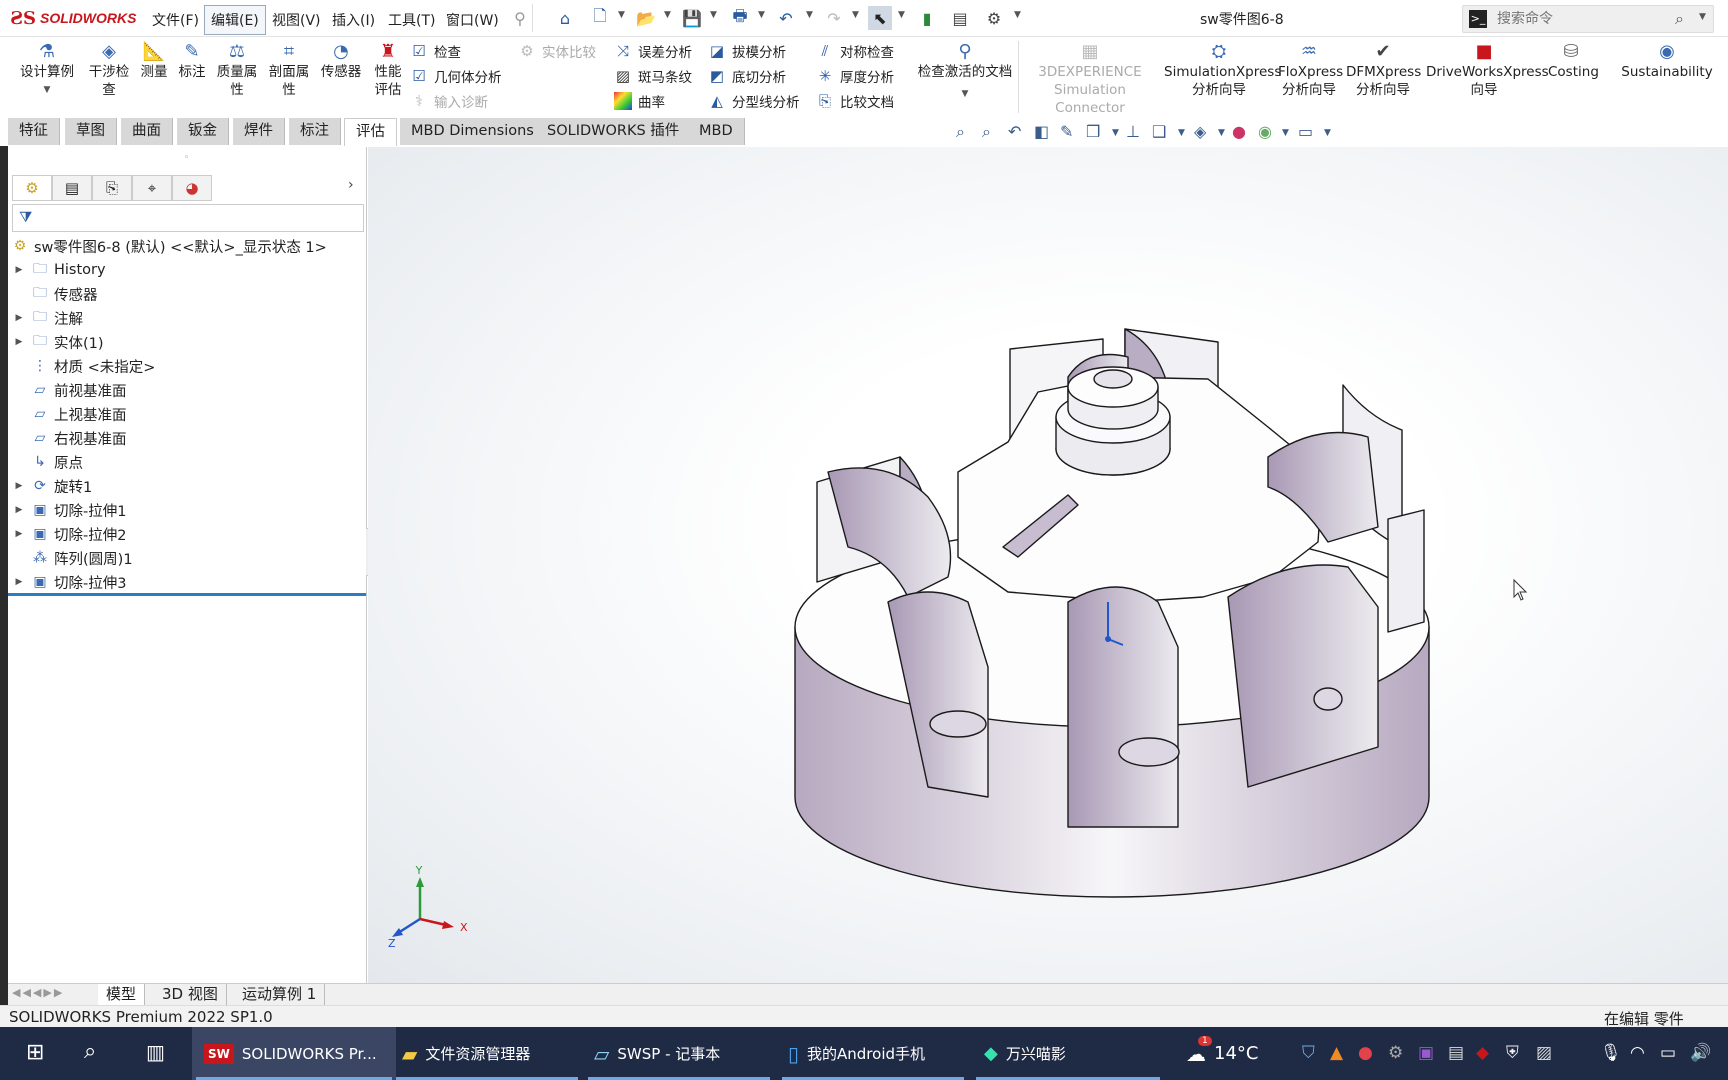  Describe the element at coordinates (57, 270) in the screenshot. I see `tree-item: ▶ 🗀 History` at that location.